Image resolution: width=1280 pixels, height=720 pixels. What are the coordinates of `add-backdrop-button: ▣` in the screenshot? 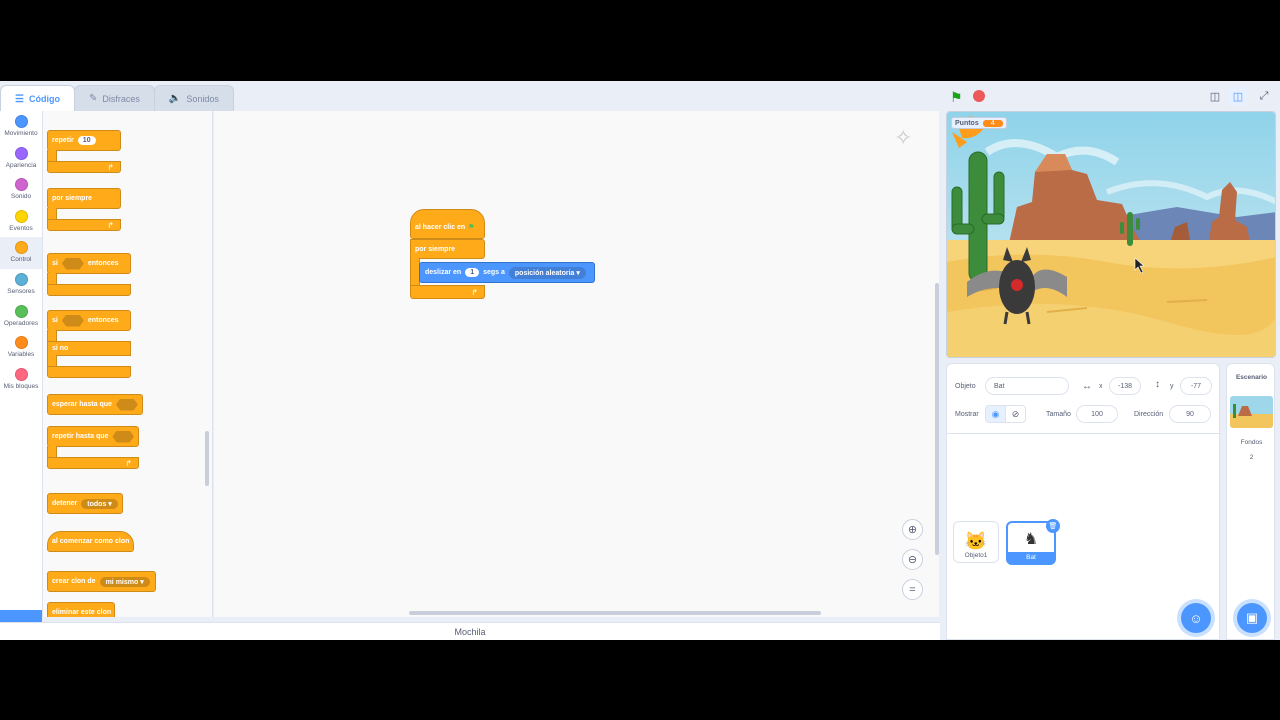 It's located at (1252, 618).